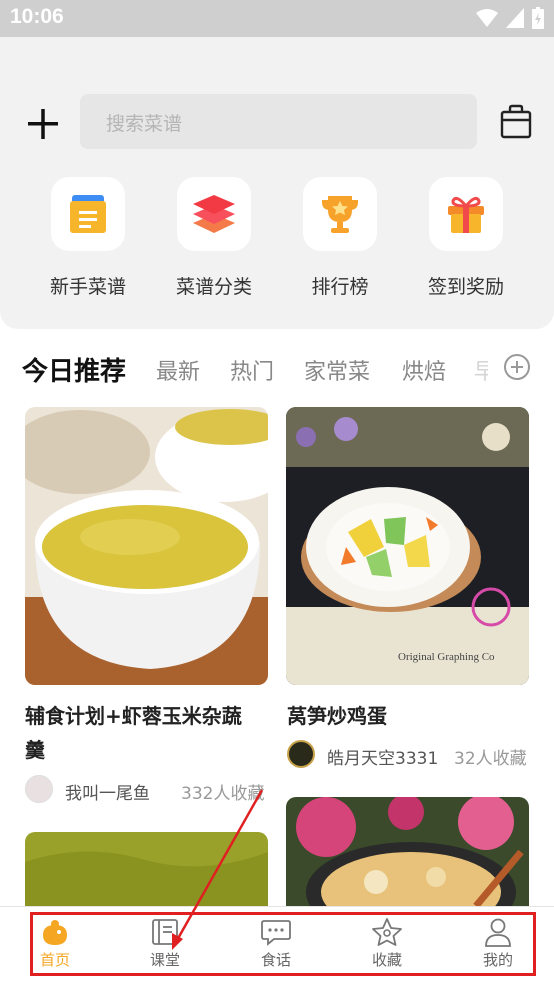  I want to click on favorite-count: 332人收藏, so click(223, 794).